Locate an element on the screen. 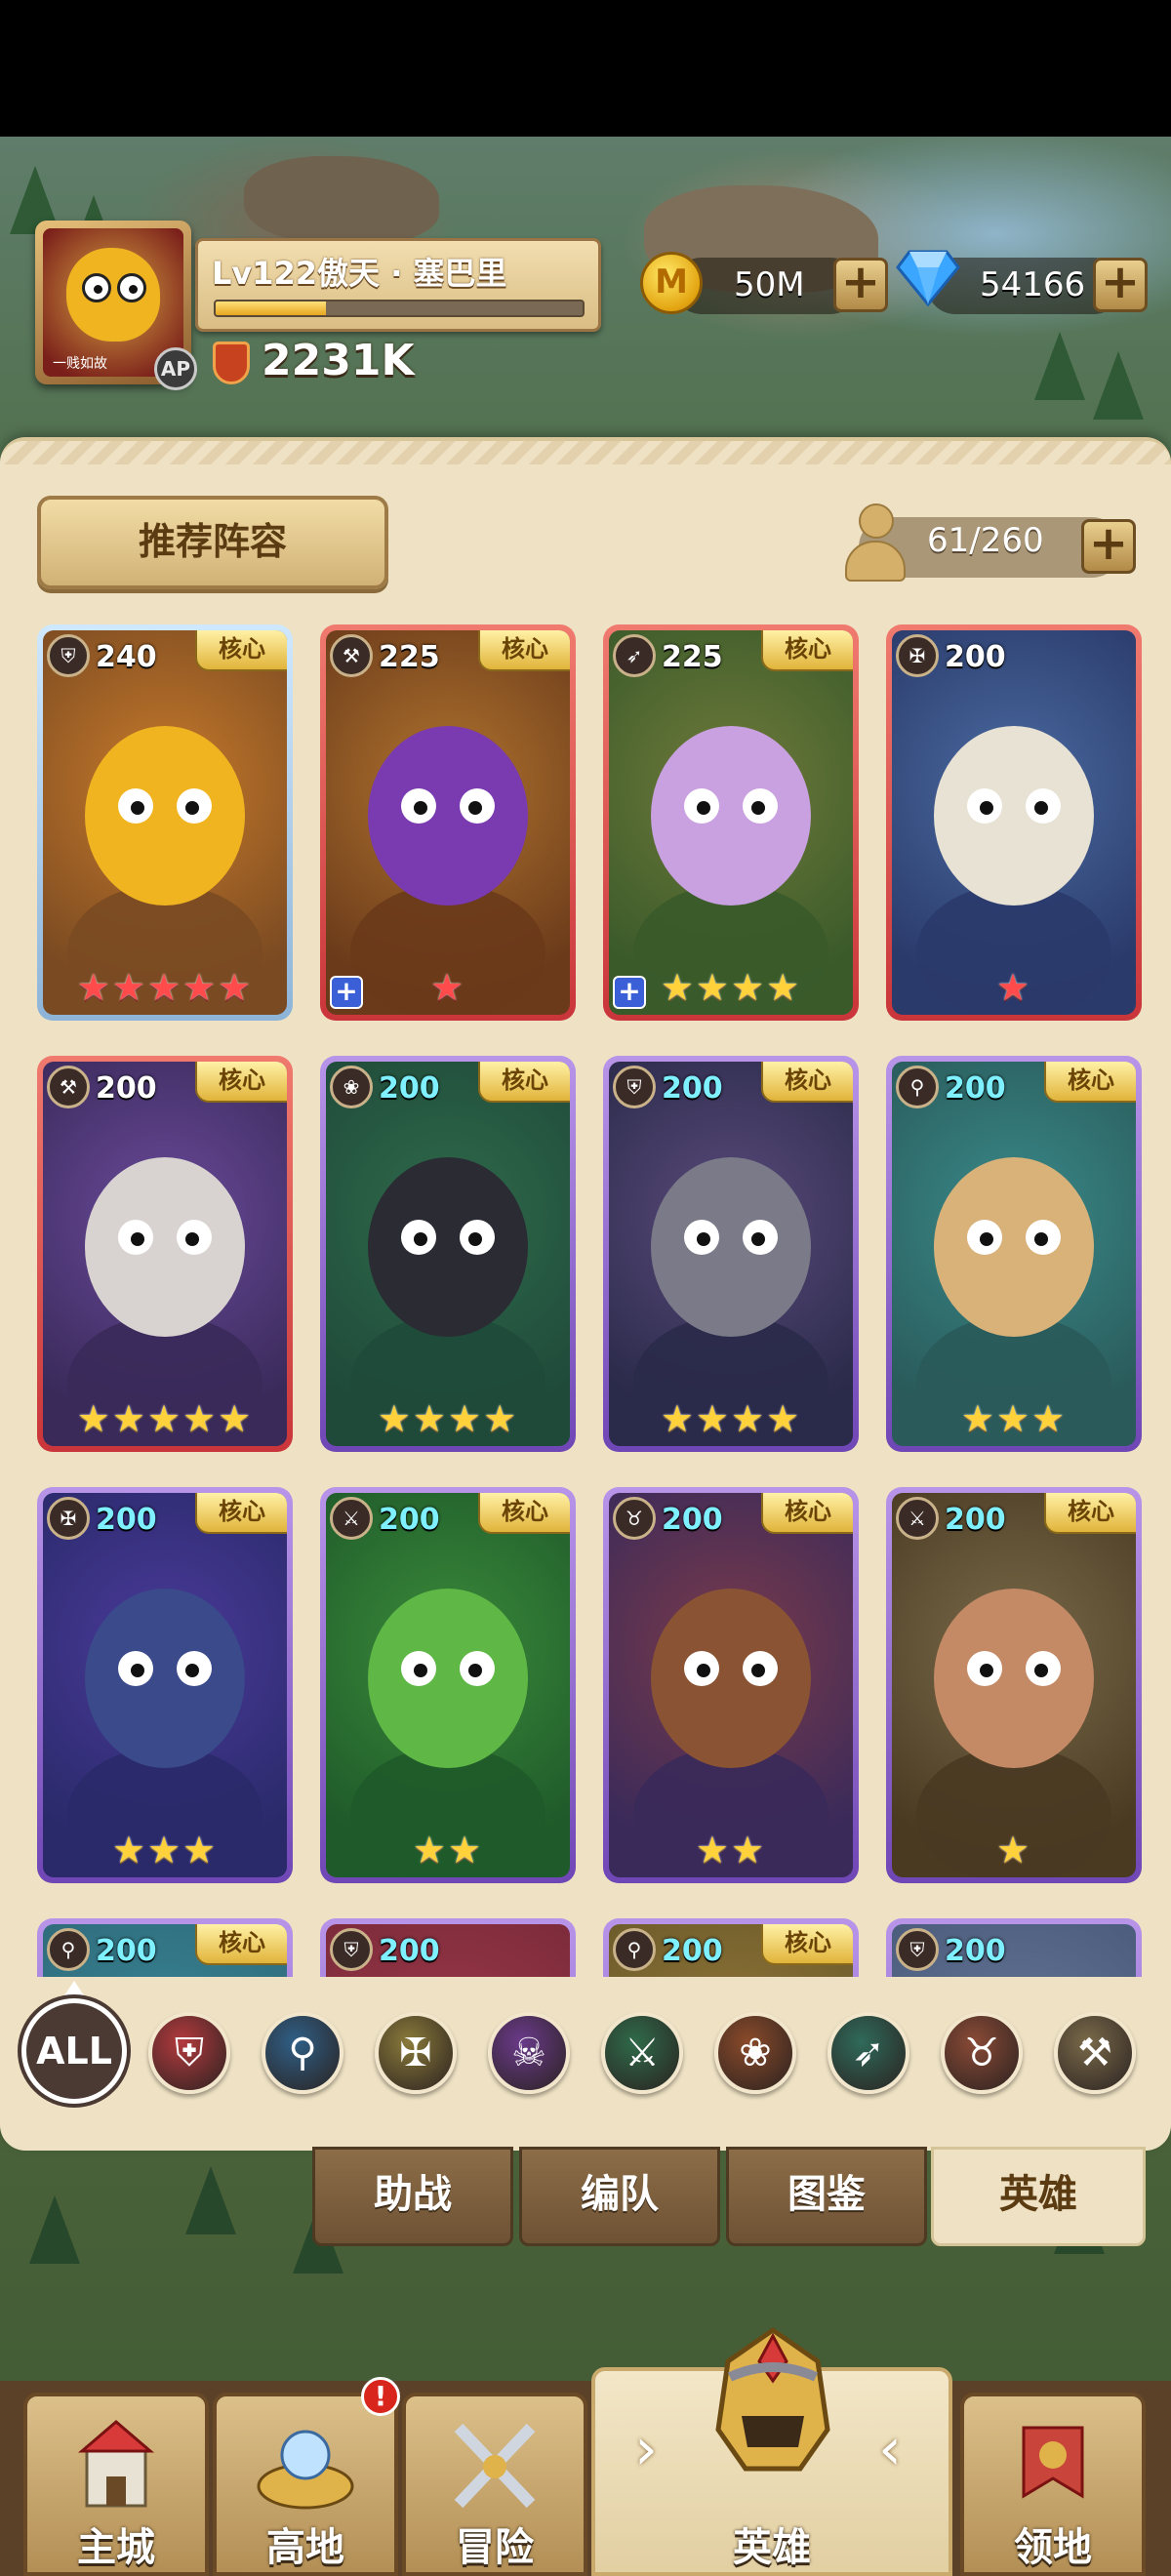  nav-arrow-left-icon: ‹ is located at coordinates (890, 2449).